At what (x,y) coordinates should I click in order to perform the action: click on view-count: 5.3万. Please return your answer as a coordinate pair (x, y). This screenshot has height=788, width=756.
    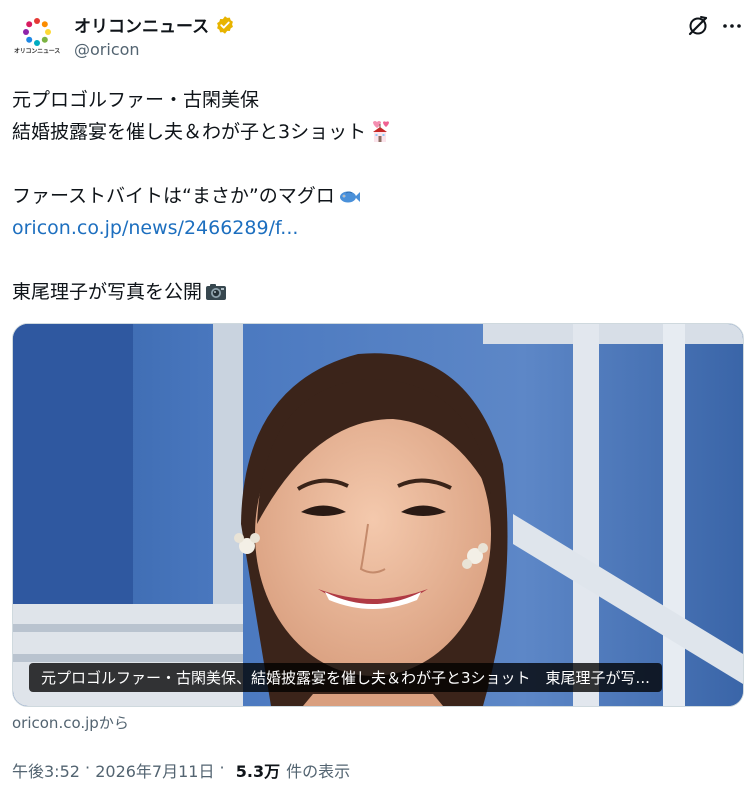
    Looking at the image, I should click on (258, 771).